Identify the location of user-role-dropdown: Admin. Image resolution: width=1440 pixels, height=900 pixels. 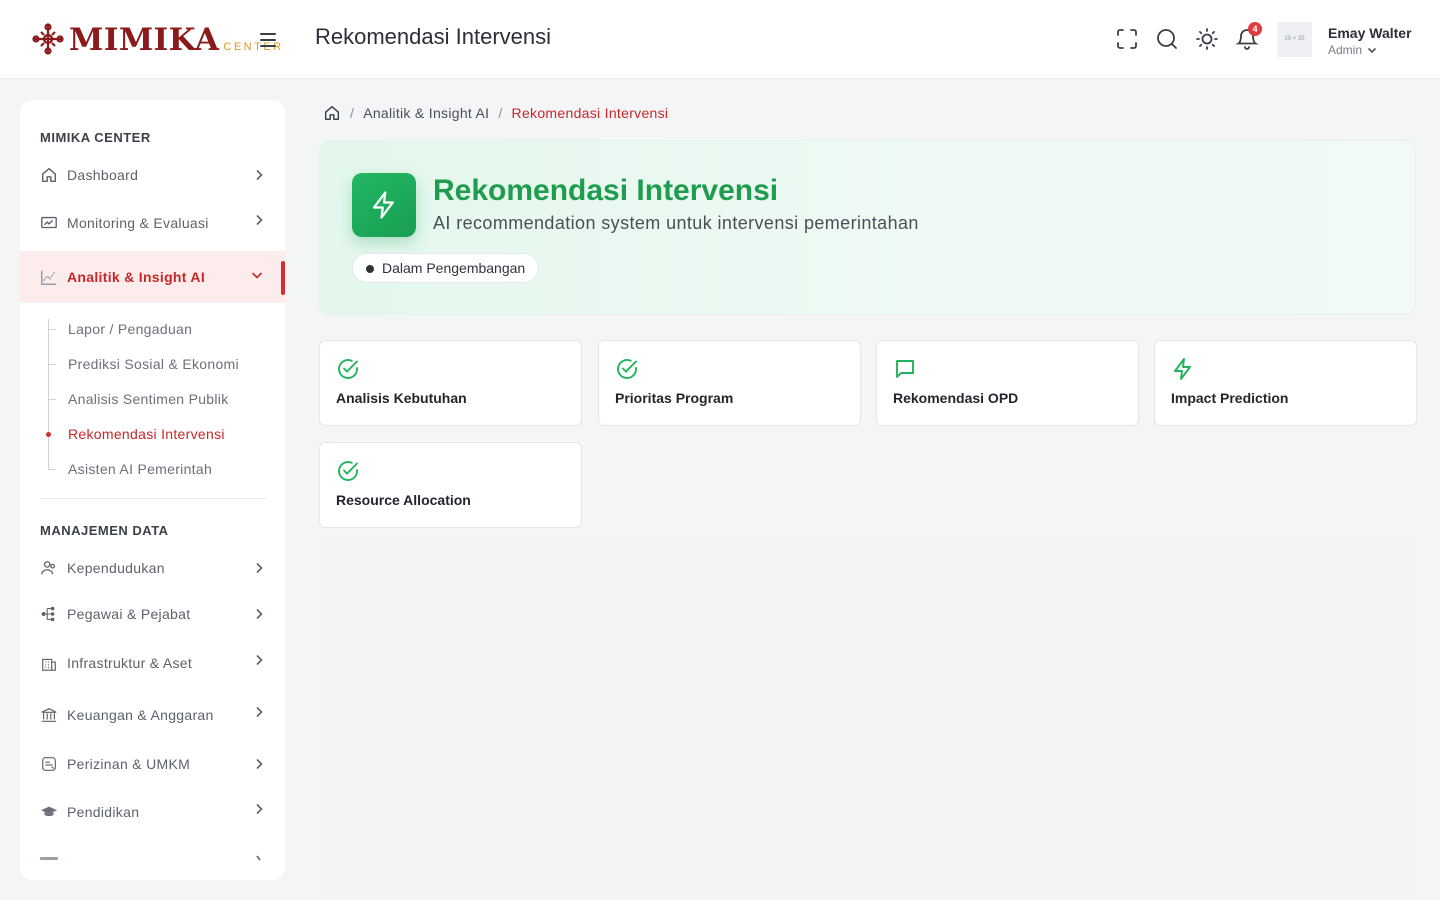
(1353, 50).